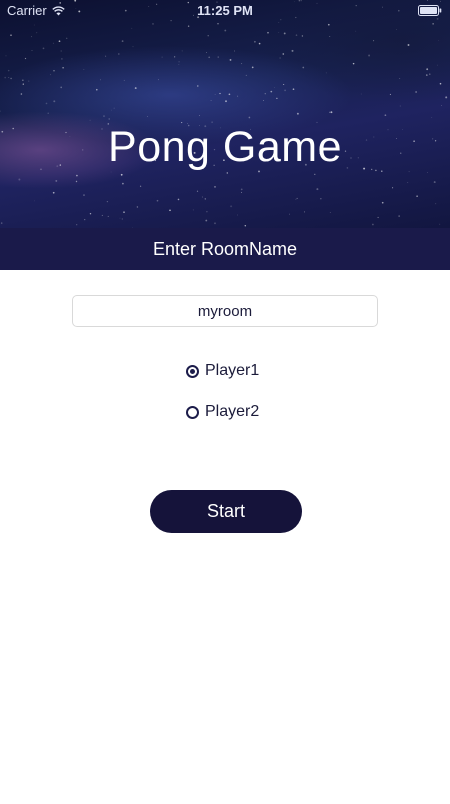 This screenshot has height=804, width=450. What do you see at coordinates (222, 371) in the screenshot?
I see `radio-player1: Player1` at bounding box center [222, 371].